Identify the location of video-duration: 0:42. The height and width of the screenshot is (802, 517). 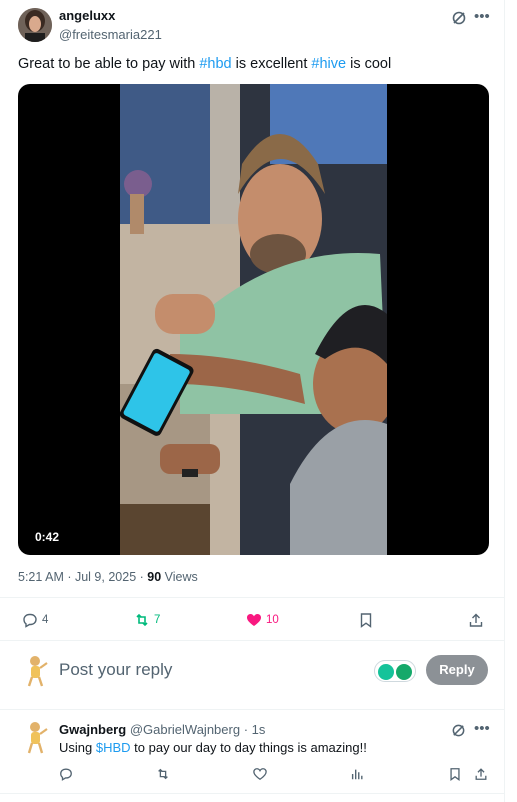
(47, 537).